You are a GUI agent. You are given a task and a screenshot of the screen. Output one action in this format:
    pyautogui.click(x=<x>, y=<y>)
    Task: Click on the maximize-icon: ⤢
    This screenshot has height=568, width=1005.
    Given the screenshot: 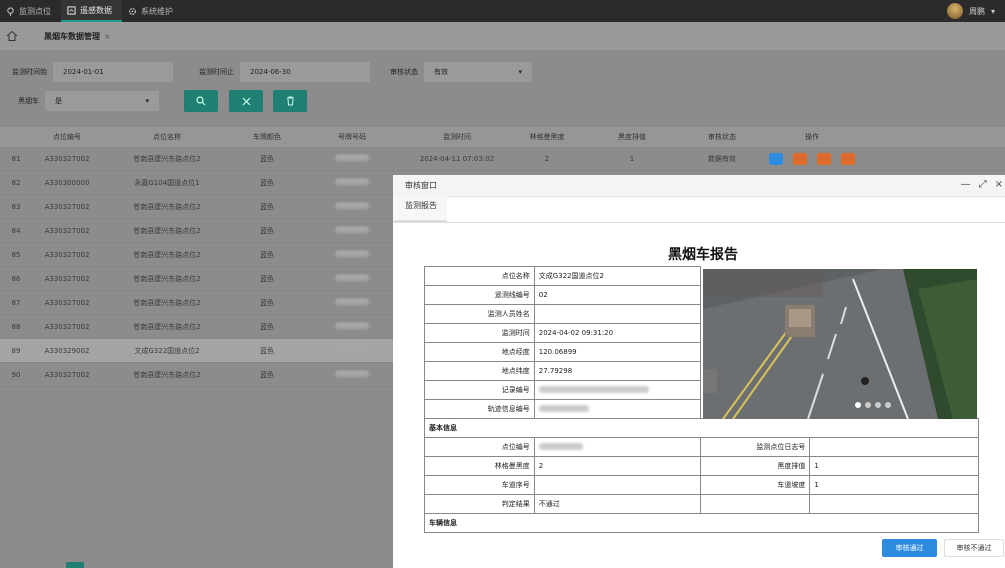 What is the action you would take?
    pyautogui.click(x=983, y=184)
    